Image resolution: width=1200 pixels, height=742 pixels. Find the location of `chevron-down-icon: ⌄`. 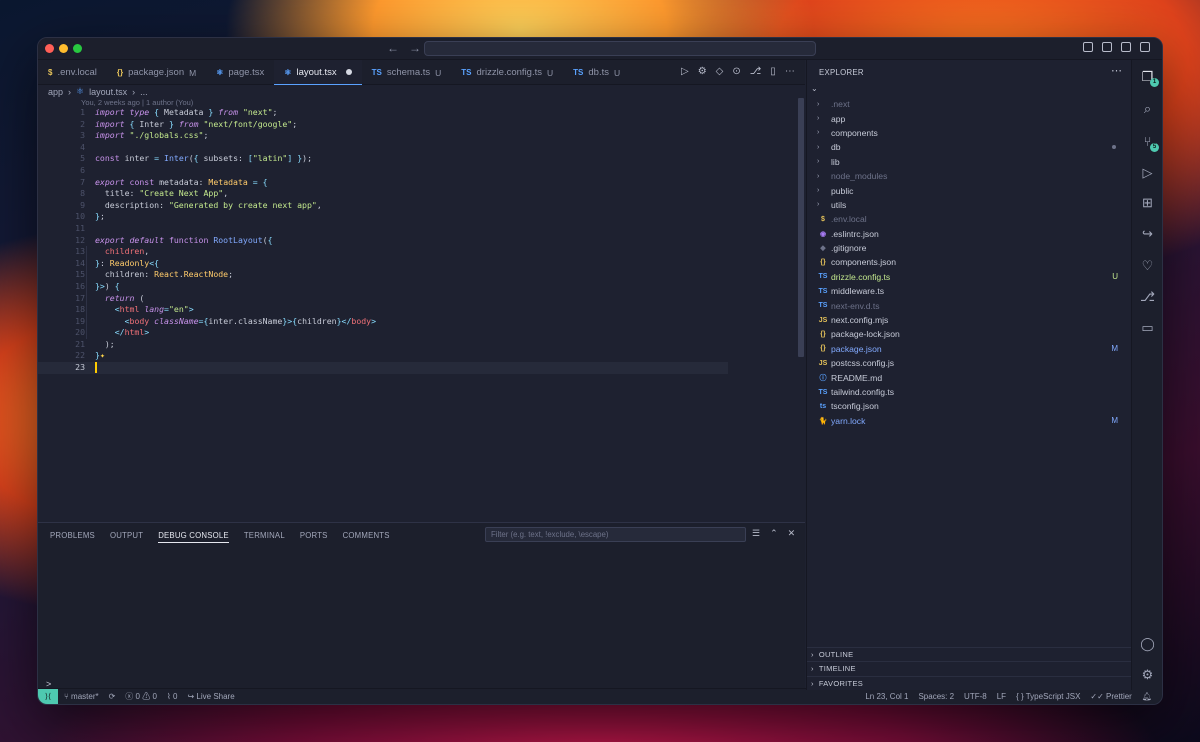

chevron-down-icon: ⌄ is located at coordinates (814, 88).